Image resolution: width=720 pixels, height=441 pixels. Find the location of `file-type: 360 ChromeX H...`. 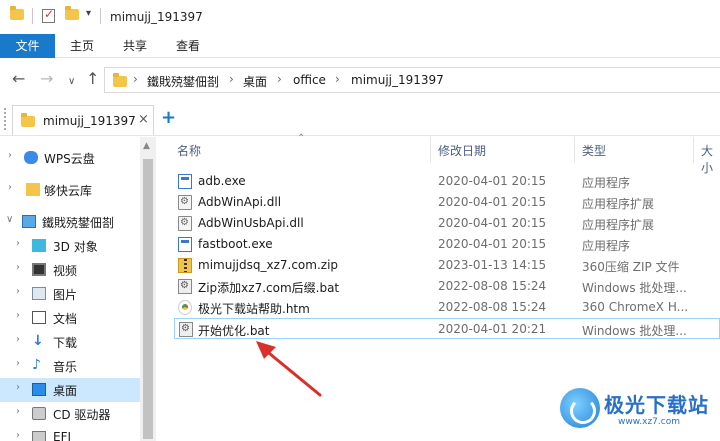

file-type: 360 ChromeX H... is located at coordinates (635, 307).